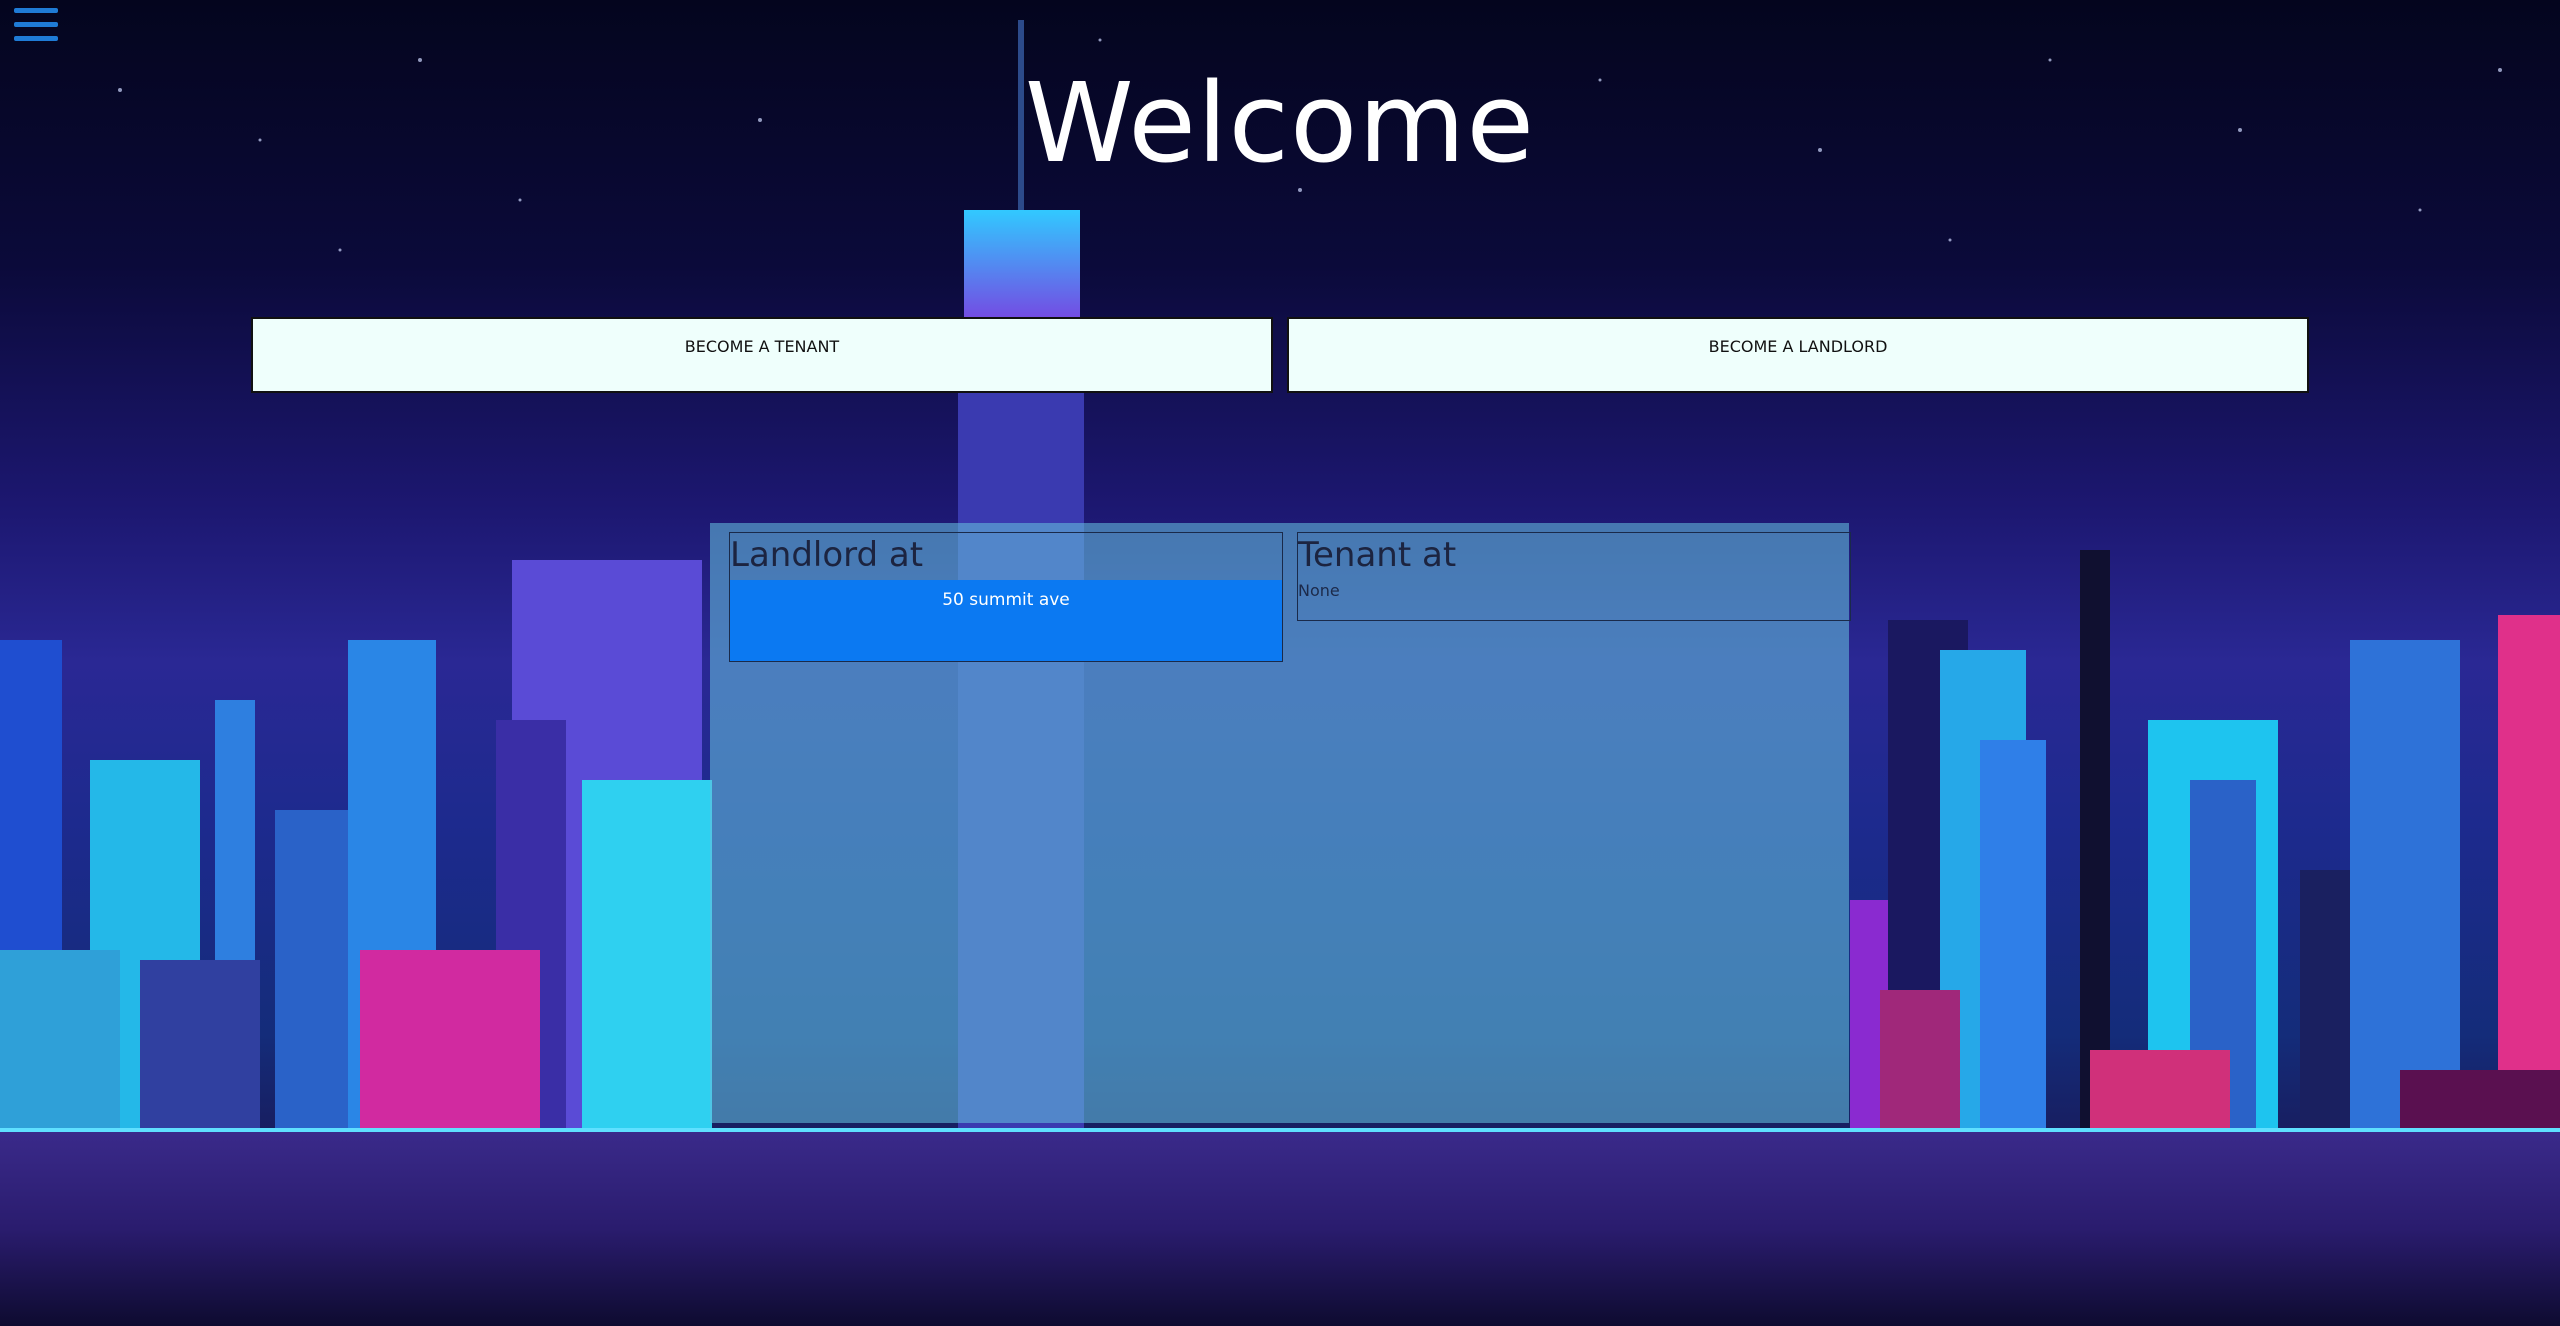 The width and height of the screenshot is (2560, 1326). What do you see at coordinates (1798, 355) in the screenshot?
I see `become-landlord-button: BECOME A LANDLORD` at bounding box center [1798, 355].